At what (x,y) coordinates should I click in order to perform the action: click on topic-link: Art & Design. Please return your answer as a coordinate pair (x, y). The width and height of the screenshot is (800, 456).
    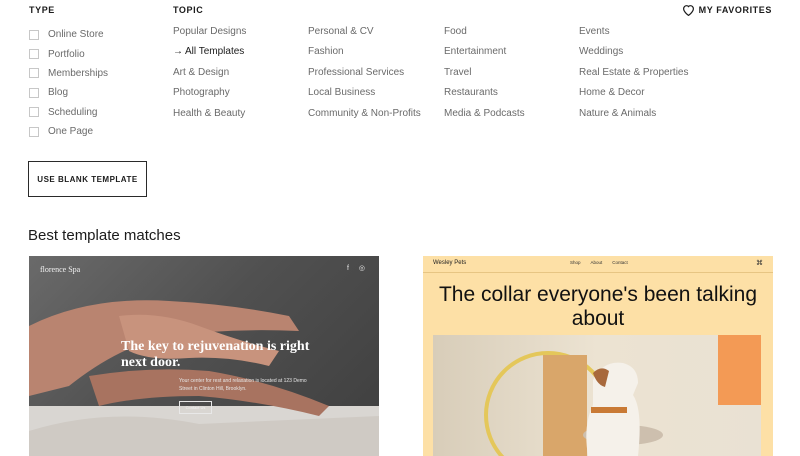
    Looking at the image, I should click on (209, 76).